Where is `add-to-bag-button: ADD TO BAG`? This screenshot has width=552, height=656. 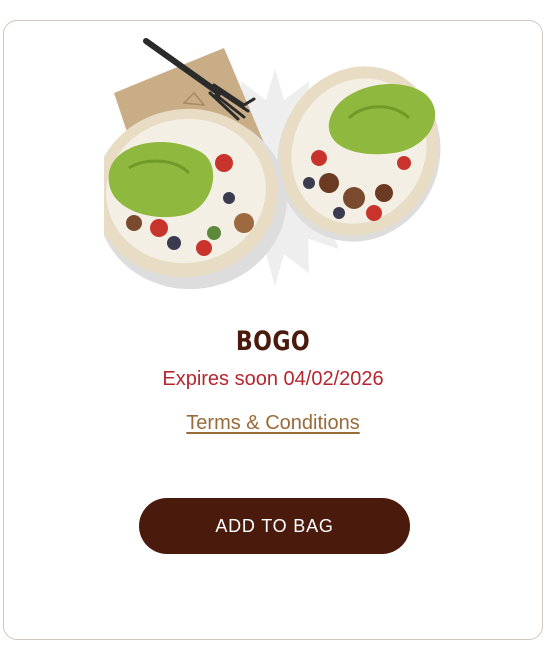
add-to-bag-button: ADD TO BAG is located at coordinates (274, 526).